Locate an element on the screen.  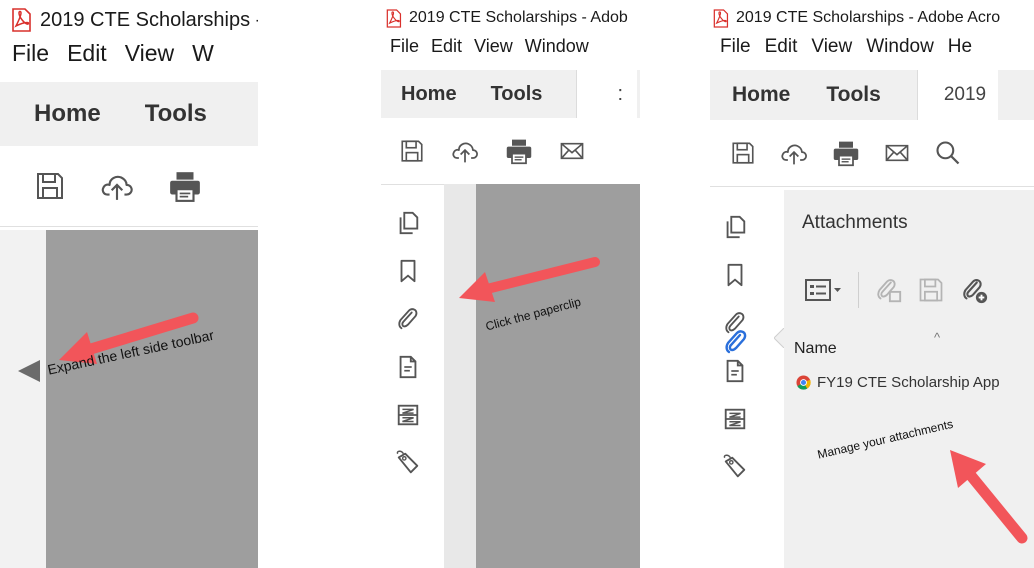
menu-bar: File Edit View Window He is located at coordinates (872, 53).